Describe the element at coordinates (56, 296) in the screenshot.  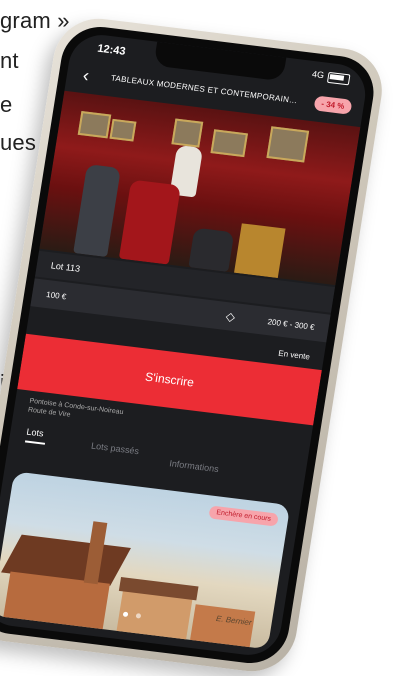
I see `start-price: 100 €` at that location.